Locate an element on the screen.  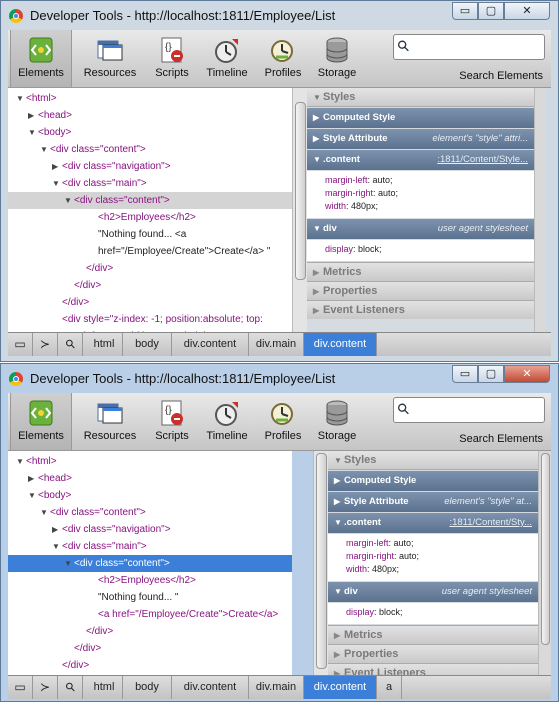
section-event-listeners: ▶ Event Listeners is located at coordinates (420, 309).